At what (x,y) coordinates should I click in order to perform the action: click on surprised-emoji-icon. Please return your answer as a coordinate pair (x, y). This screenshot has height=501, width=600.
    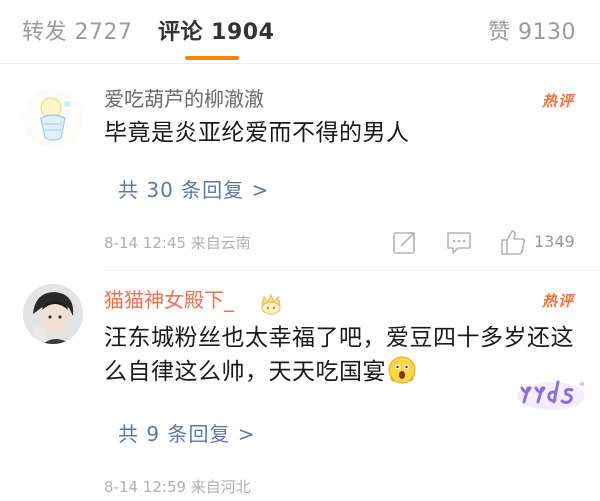
    Looking at the image, I should click on (402, 370).